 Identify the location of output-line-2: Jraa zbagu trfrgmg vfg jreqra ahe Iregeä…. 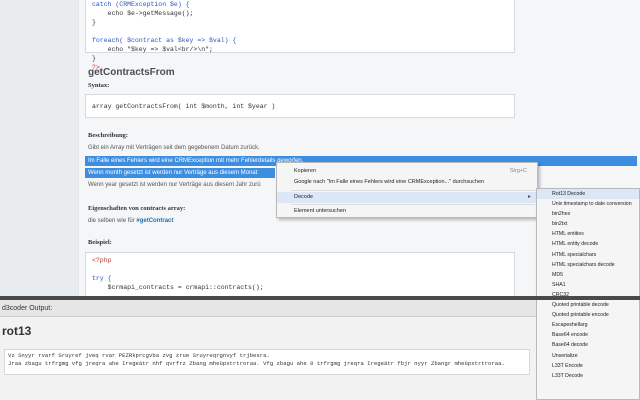
(256, 363).